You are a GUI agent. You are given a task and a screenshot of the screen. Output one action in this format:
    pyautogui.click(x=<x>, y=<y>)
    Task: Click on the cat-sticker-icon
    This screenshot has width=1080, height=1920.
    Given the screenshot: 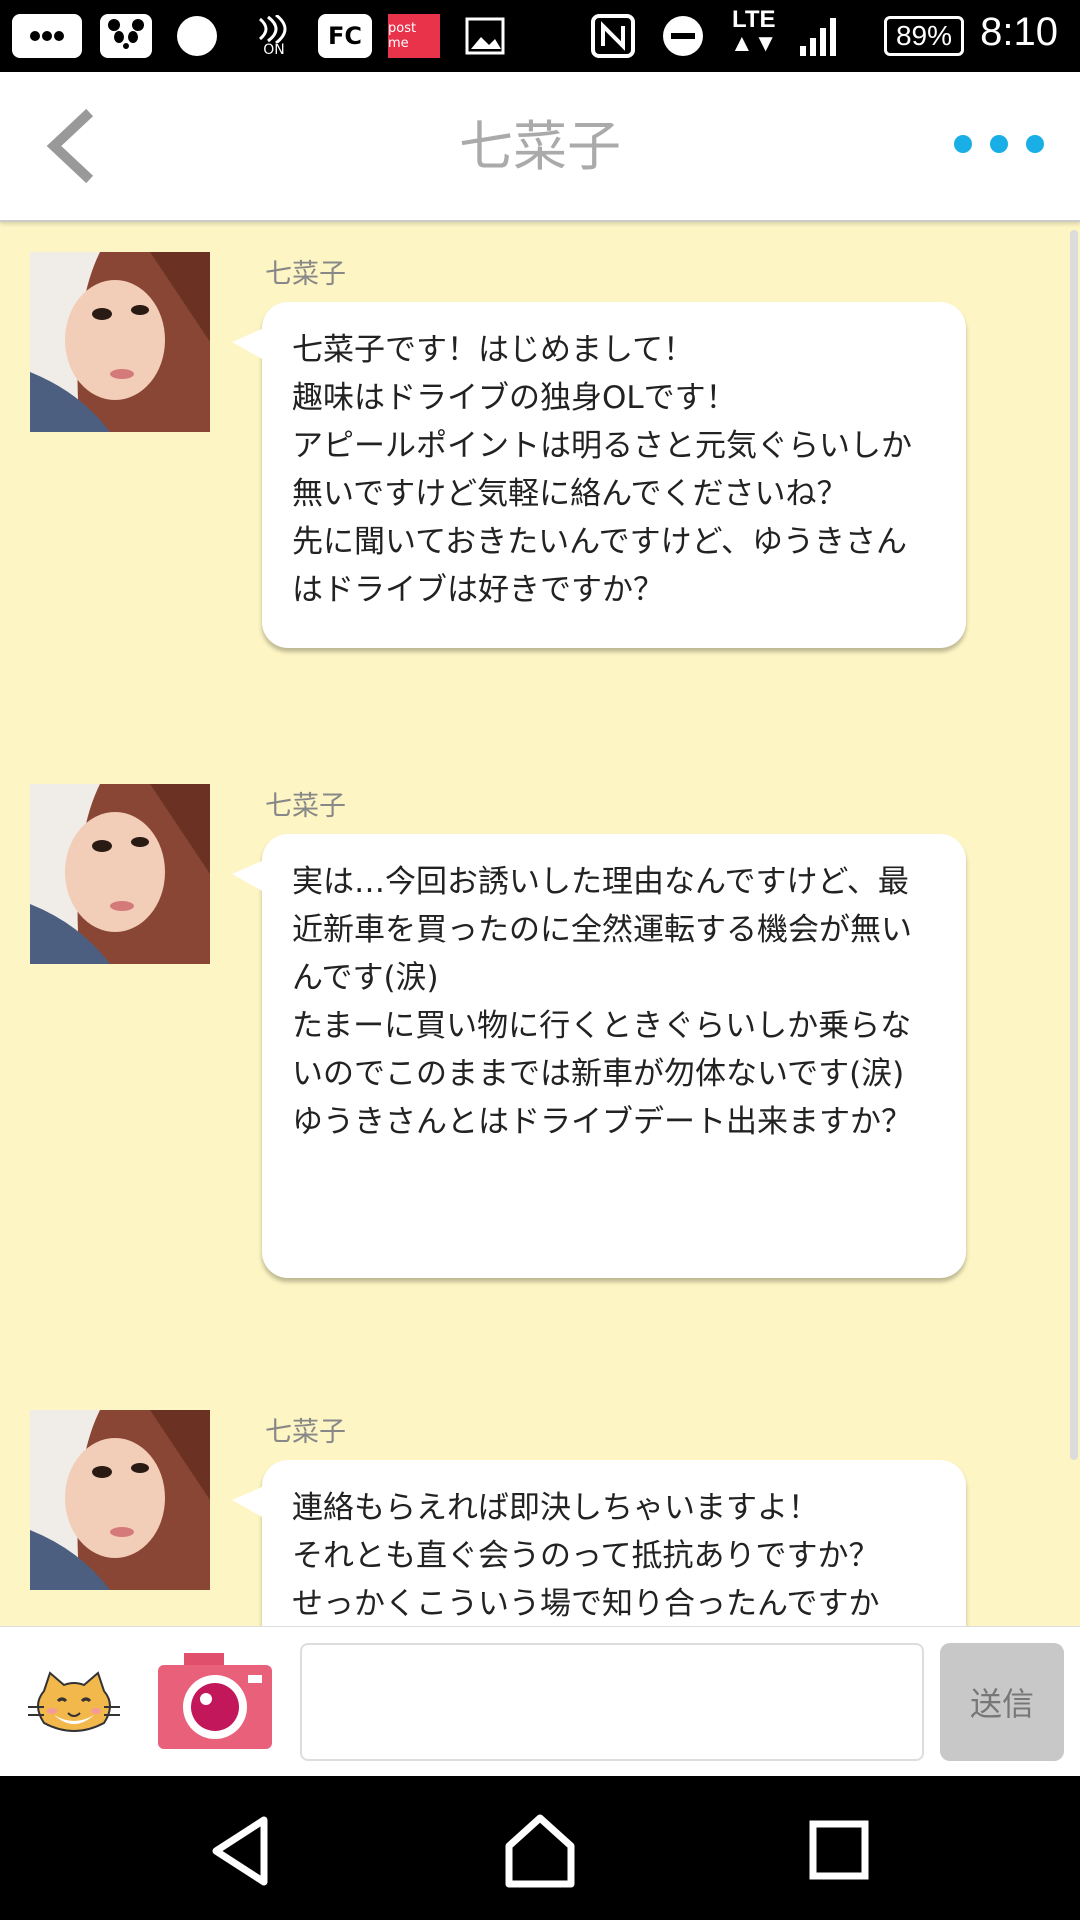 What is the action you would take?
    pyautogui.click(x=74, y=1701)
    